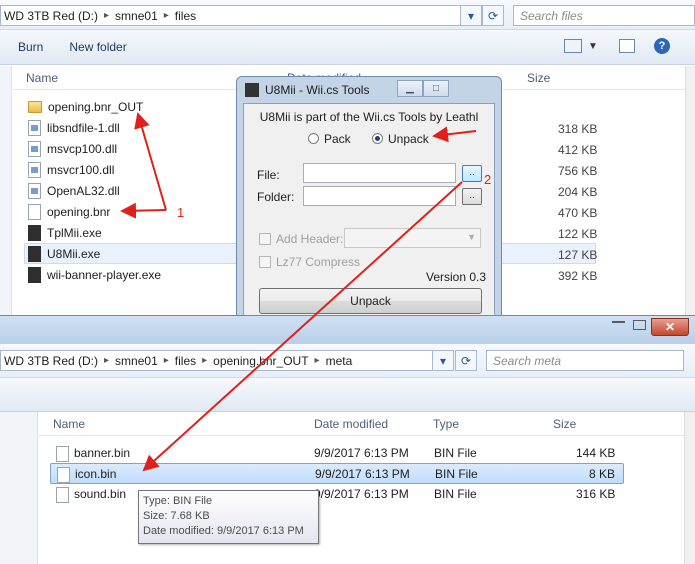  What do you see at coordinates (379, 173) in the screenshot?
I see `file-field` at bounding box center [379, 173].